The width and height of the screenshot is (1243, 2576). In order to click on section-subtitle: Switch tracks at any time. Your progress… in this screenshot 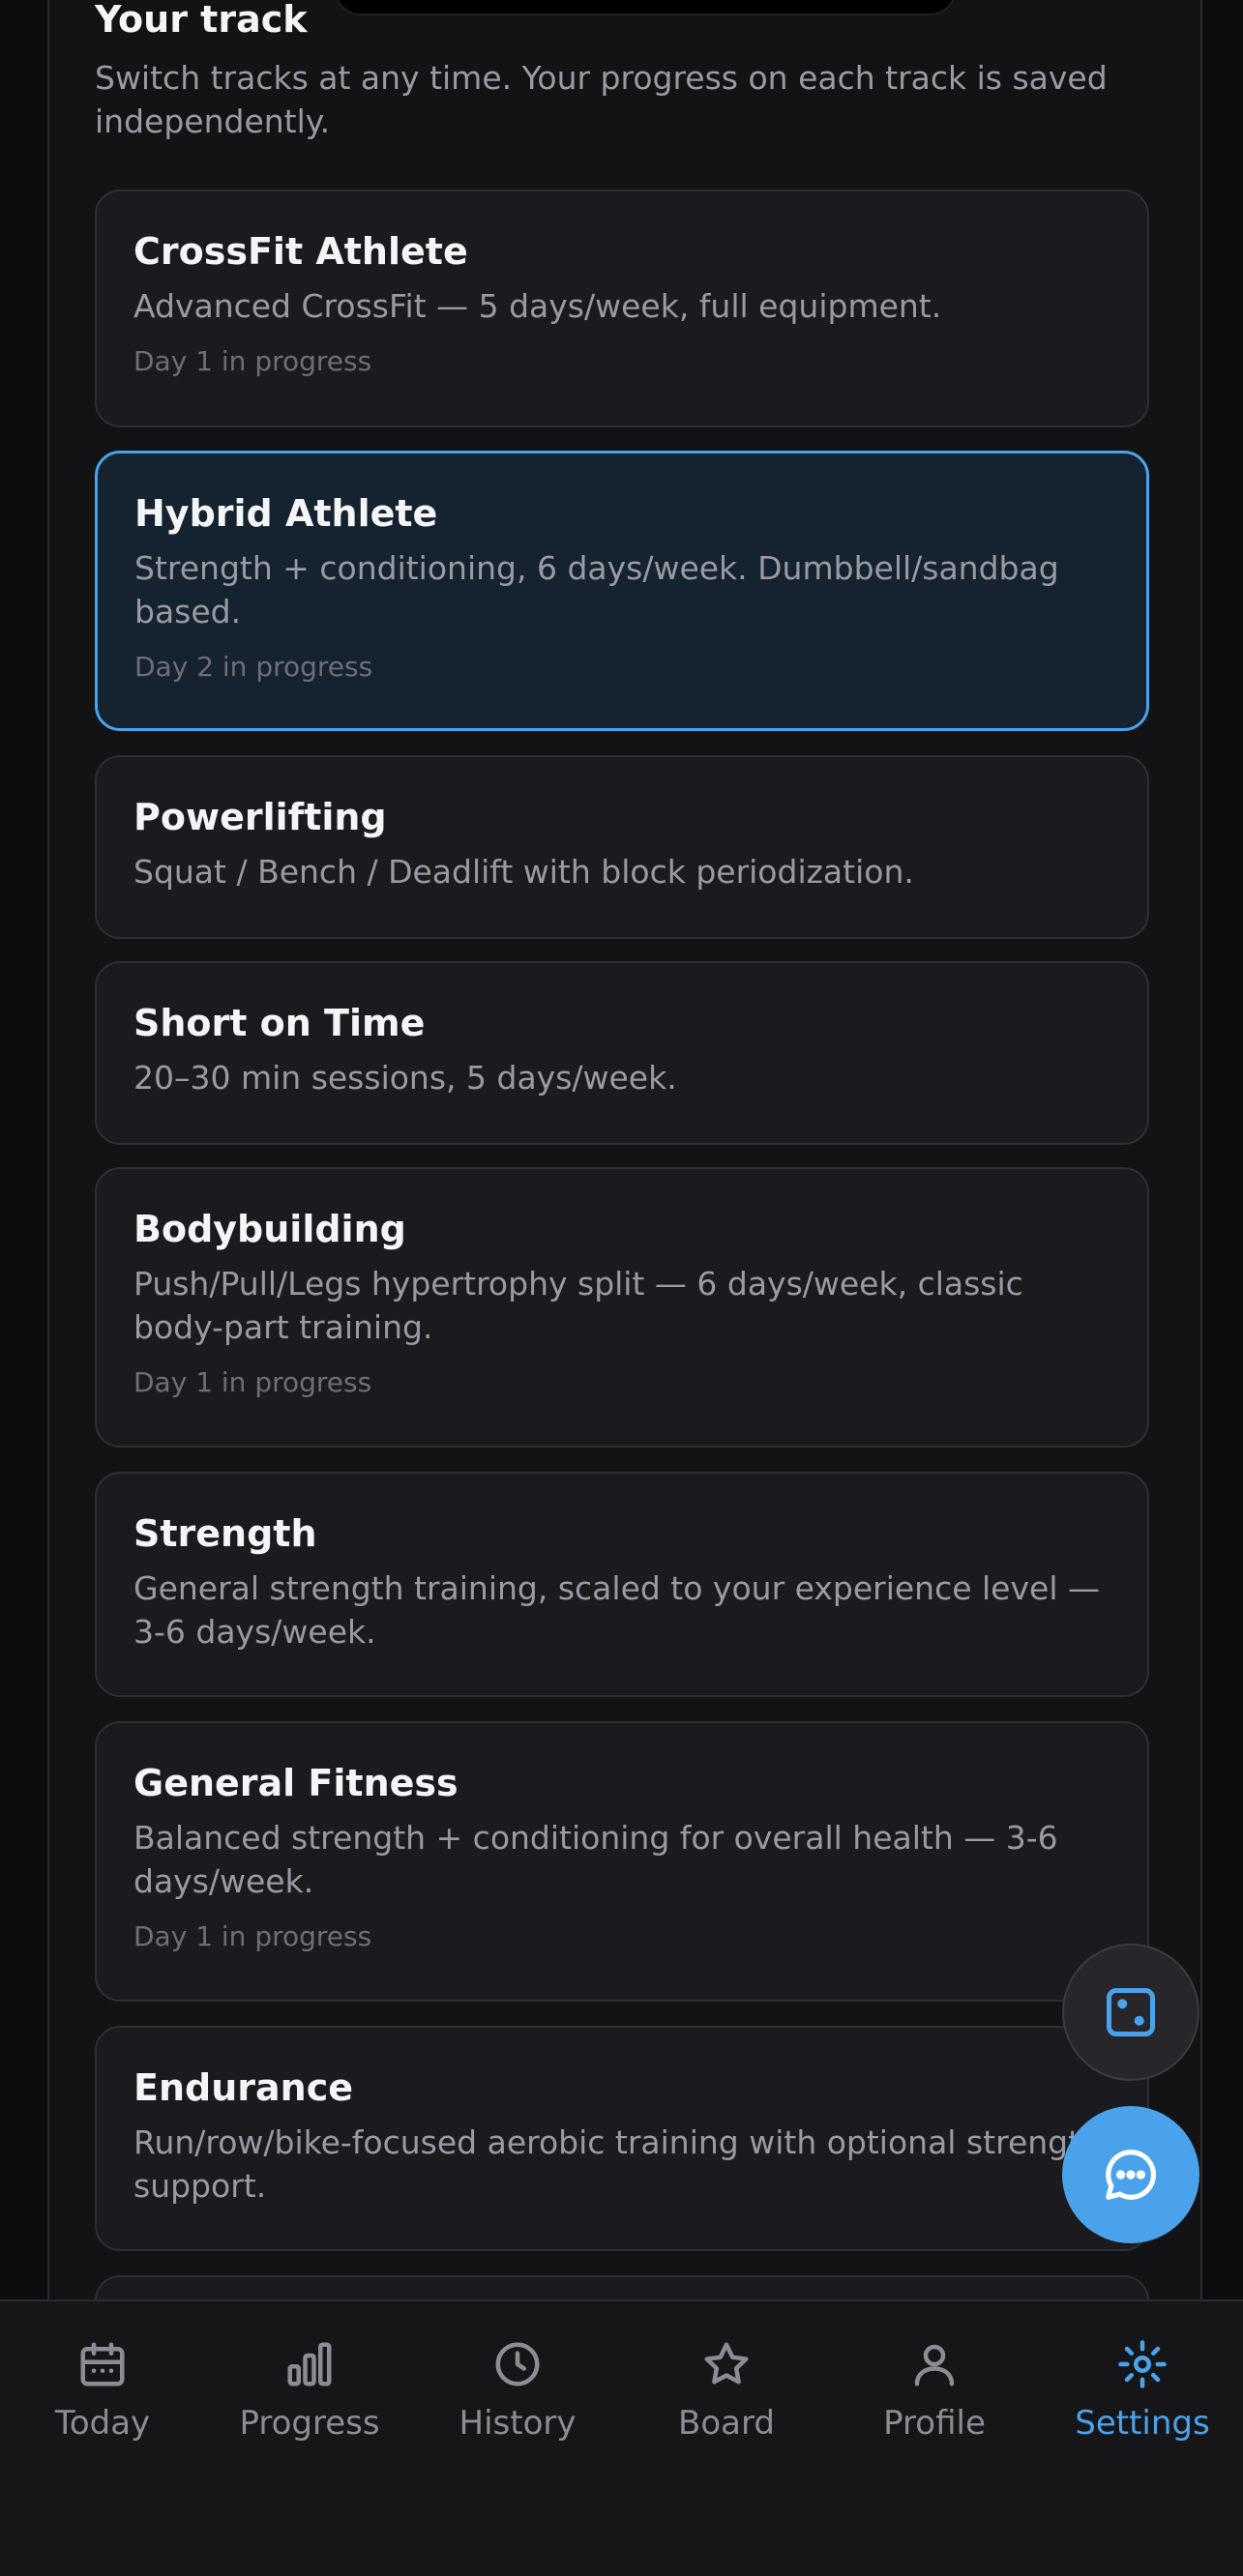, I will do `click(601, 99)`.